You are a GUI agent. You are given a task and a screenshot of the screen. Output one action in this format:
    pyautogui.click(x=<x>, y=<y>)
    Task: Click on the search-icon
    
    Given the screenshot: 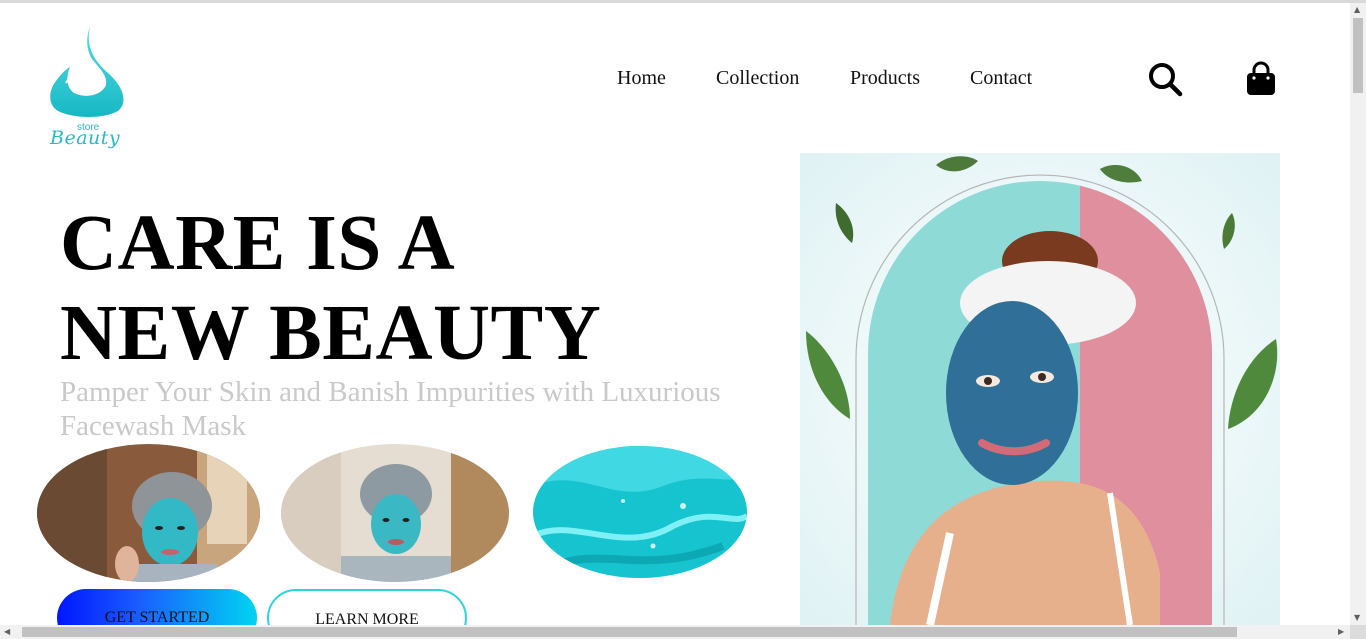 What is the action you would take?
    pyautogui.click(x=1166, y=80)
    